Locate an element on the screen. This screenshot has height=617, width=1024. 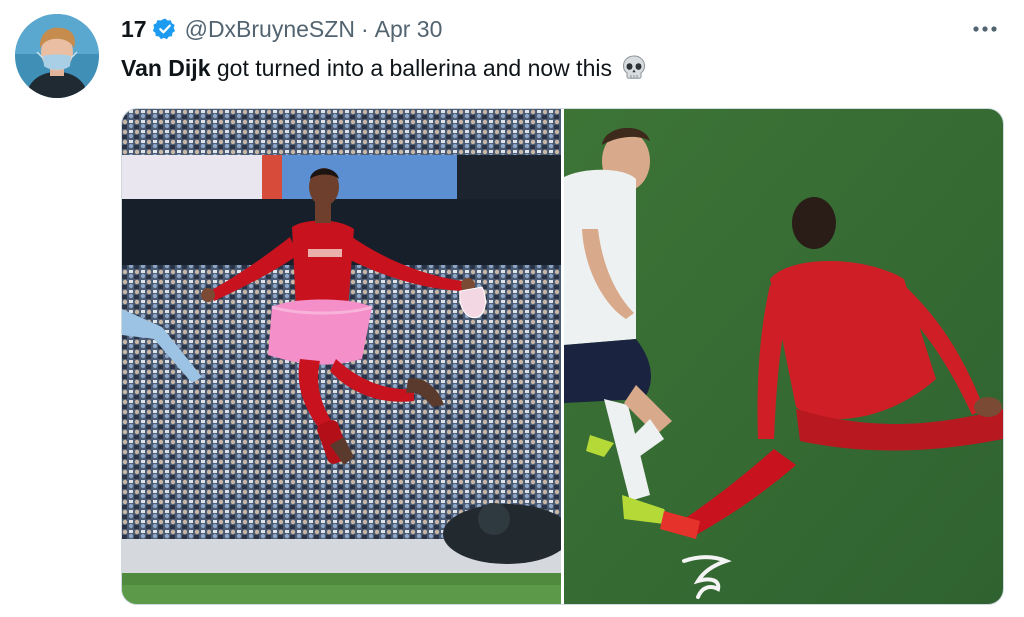
tweet-header: 17 @DxBruyneSZN · Apr 30 is located at coordinates (281, 29).